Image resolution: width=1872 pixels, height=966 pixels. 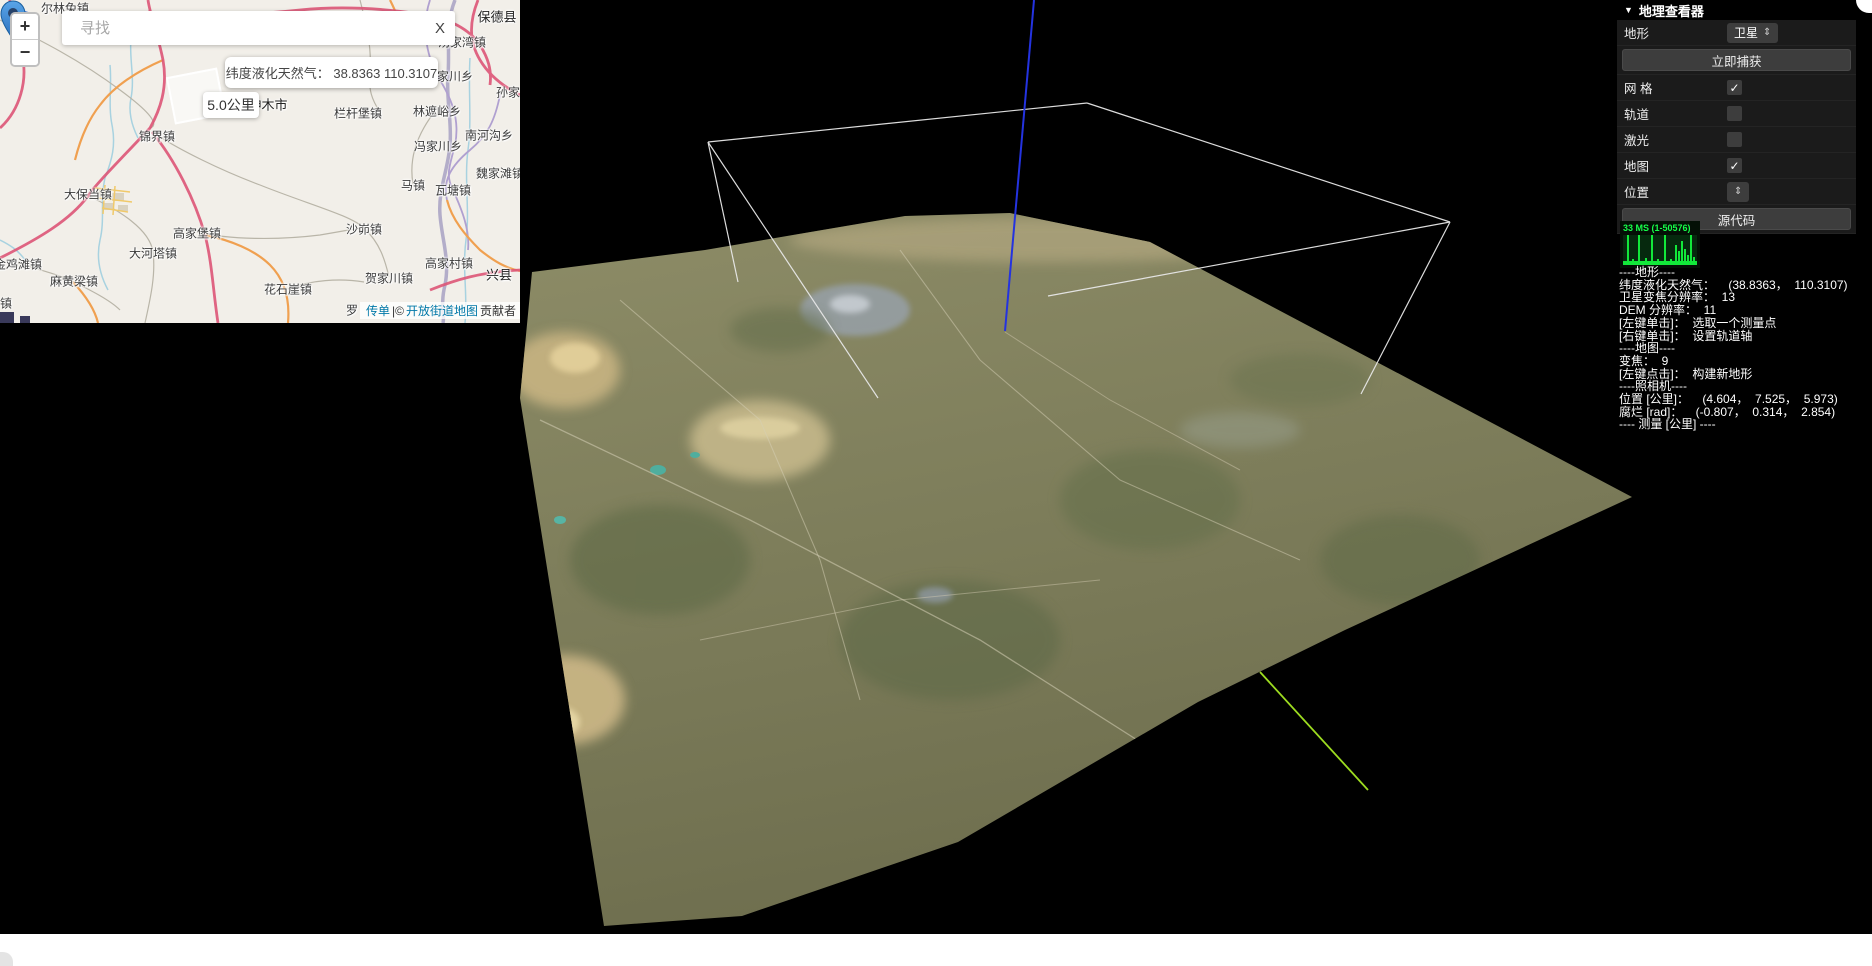 What do you see at coordinates (6, 303) in the screenshot?
I see `map-place-label: 镇` at bounding box center [6, 303].